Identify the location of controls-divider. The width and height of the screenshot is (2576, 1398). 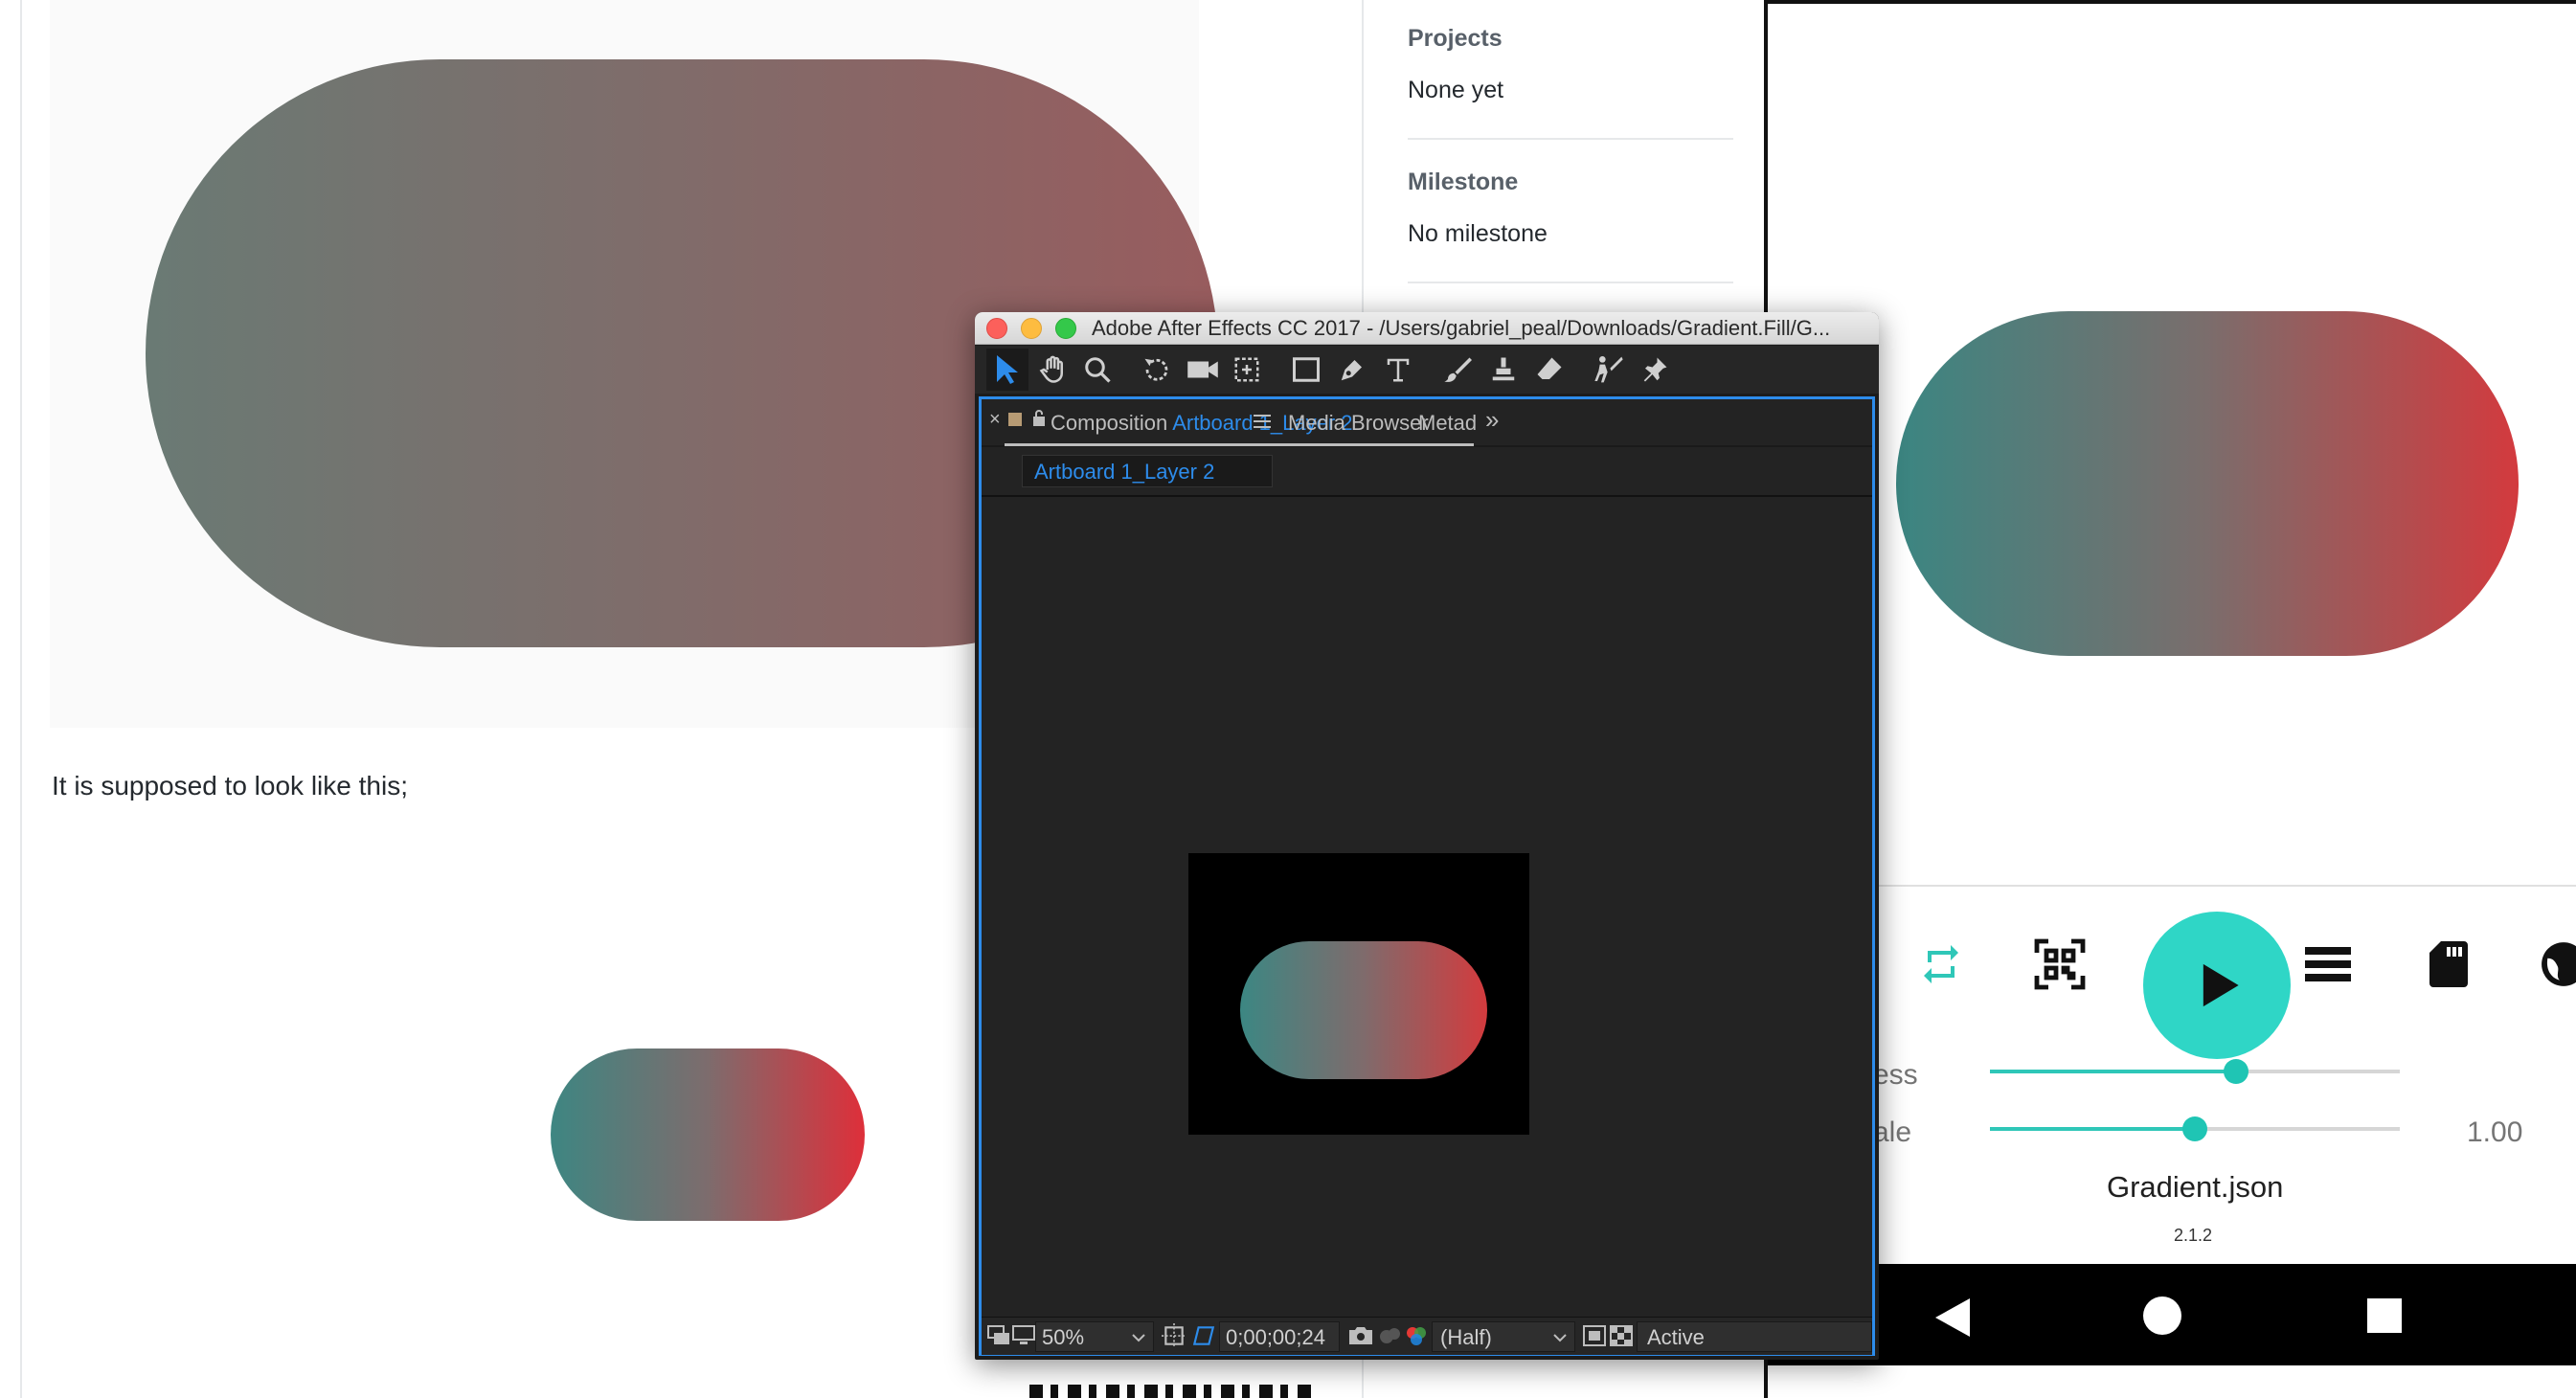
(2172, 886).